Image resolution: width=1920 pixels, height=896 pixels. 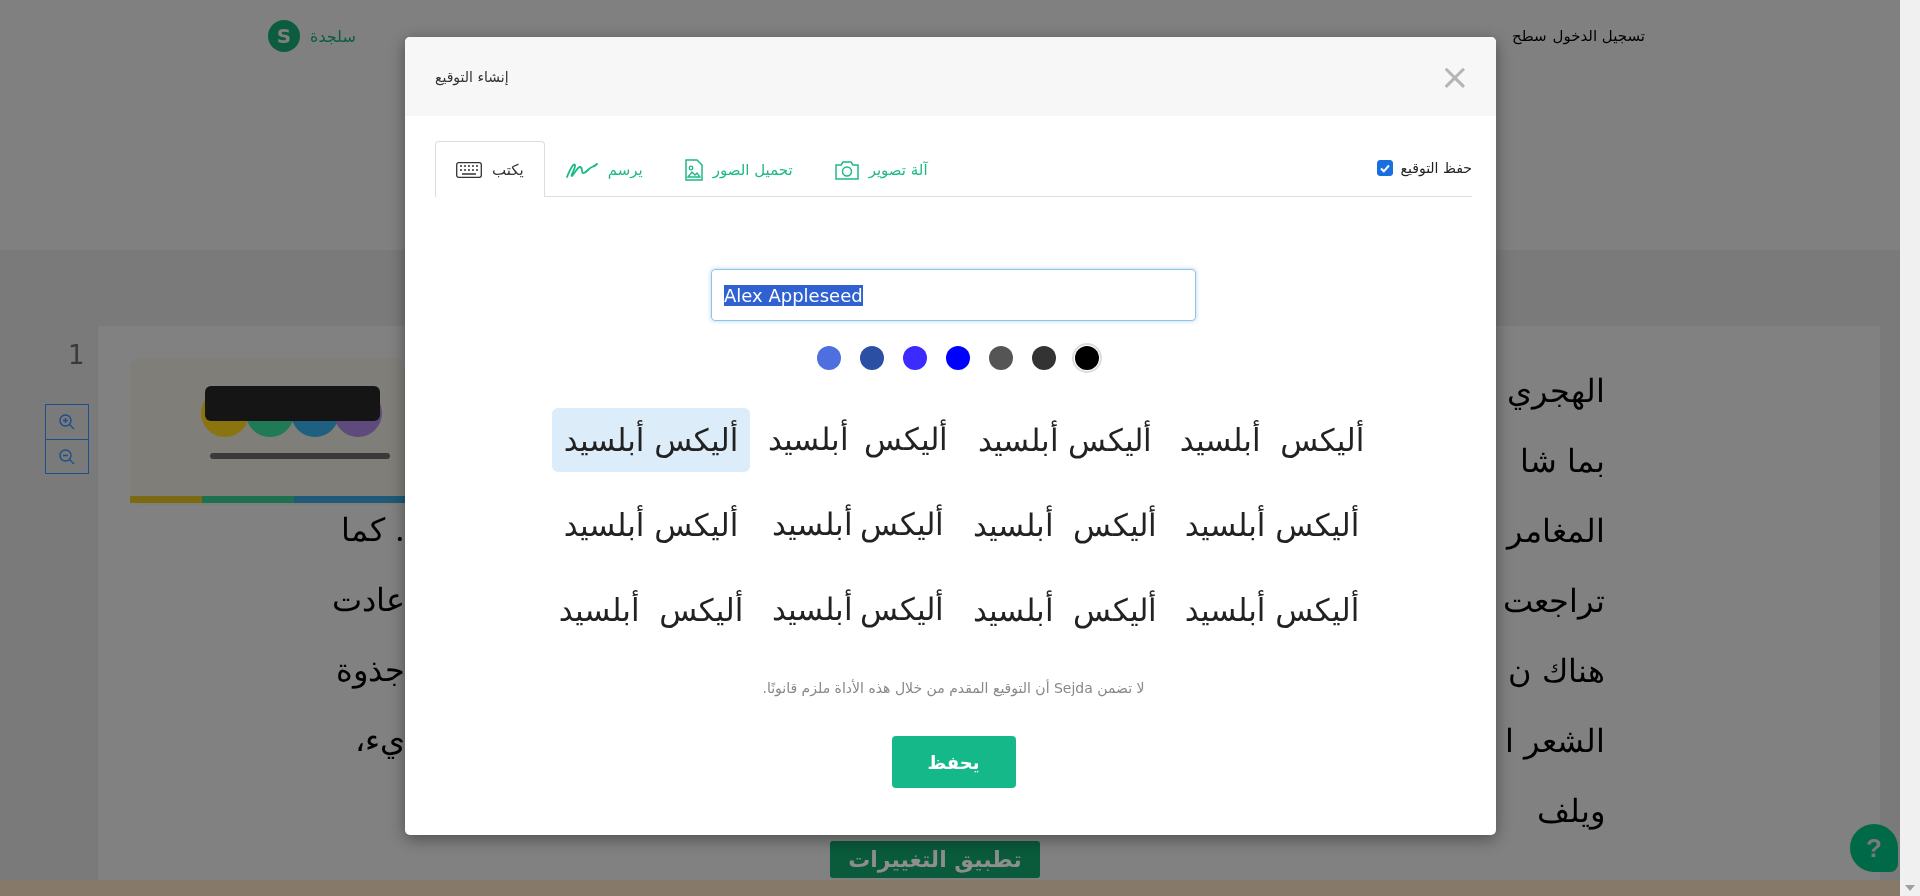 What do you see at coordinates (1384, 168) in the screenshot?
I see `checkbox` at bounding box center [1384, 168].